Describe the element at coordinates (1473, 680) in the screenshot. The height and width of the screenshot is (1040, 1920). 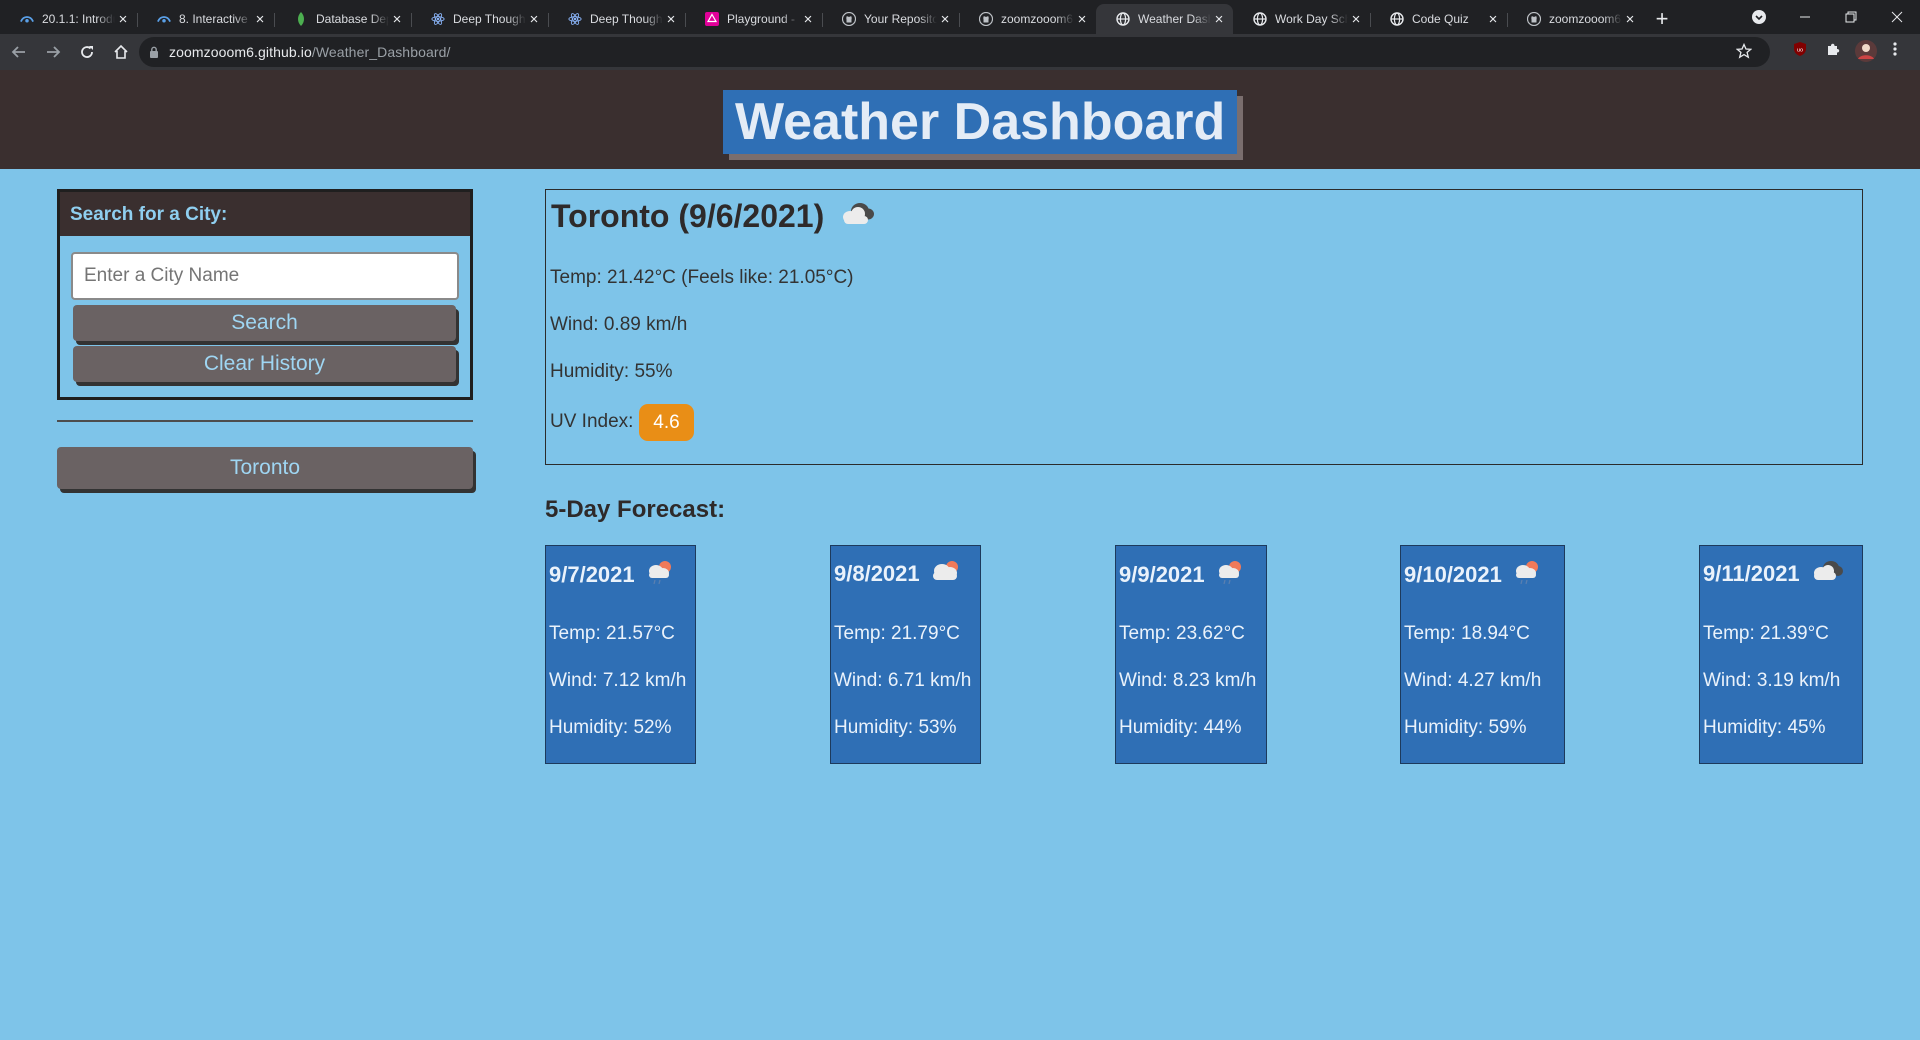
I see `forecast-wind: Wind: 4.27 km/h` at that location.